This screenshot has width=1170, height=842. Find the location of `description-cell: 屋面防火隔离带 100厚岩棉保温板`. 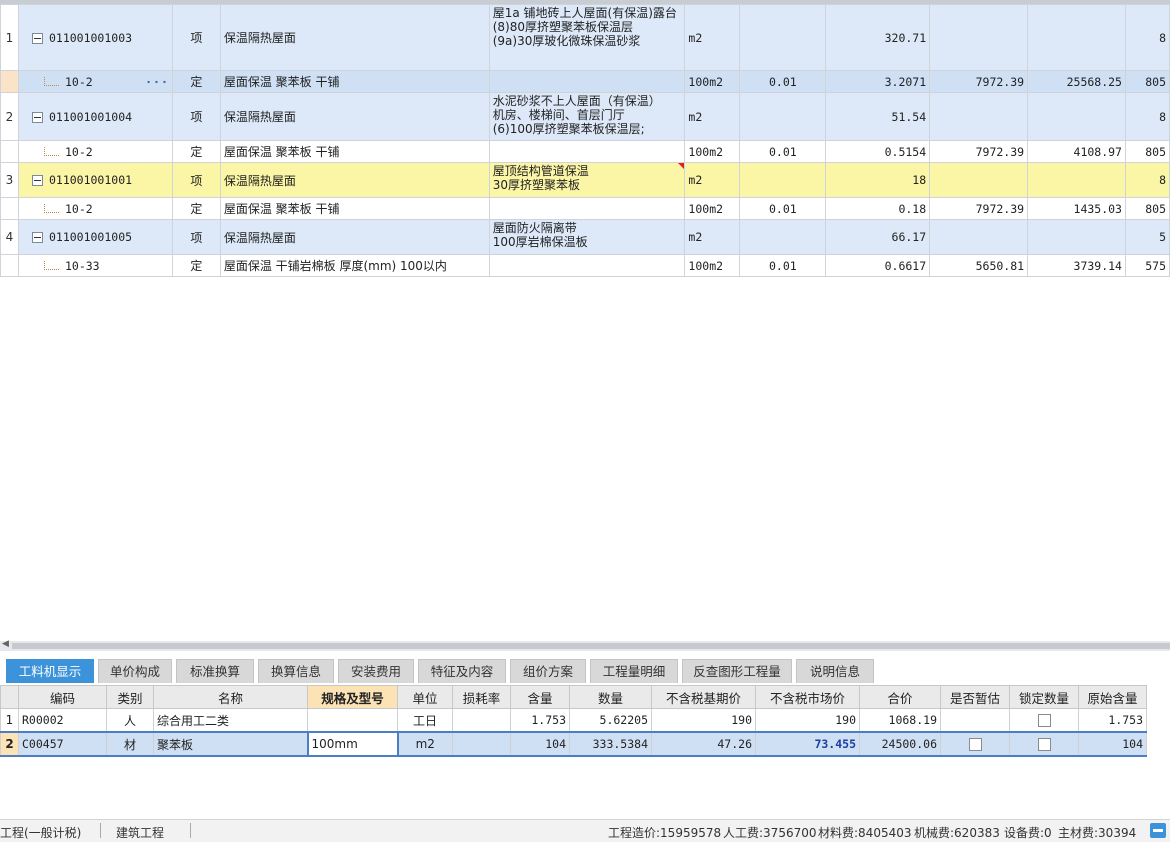

description-cell: 屋面防火隔离带 100厚岩棉保温板 is located at coordinates (587, 237).